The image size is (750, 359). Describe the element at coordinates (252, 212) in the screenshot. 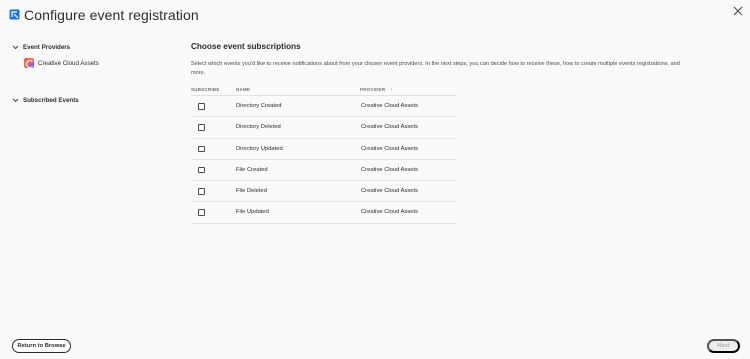

I see `event-name: File Updated` at that location.